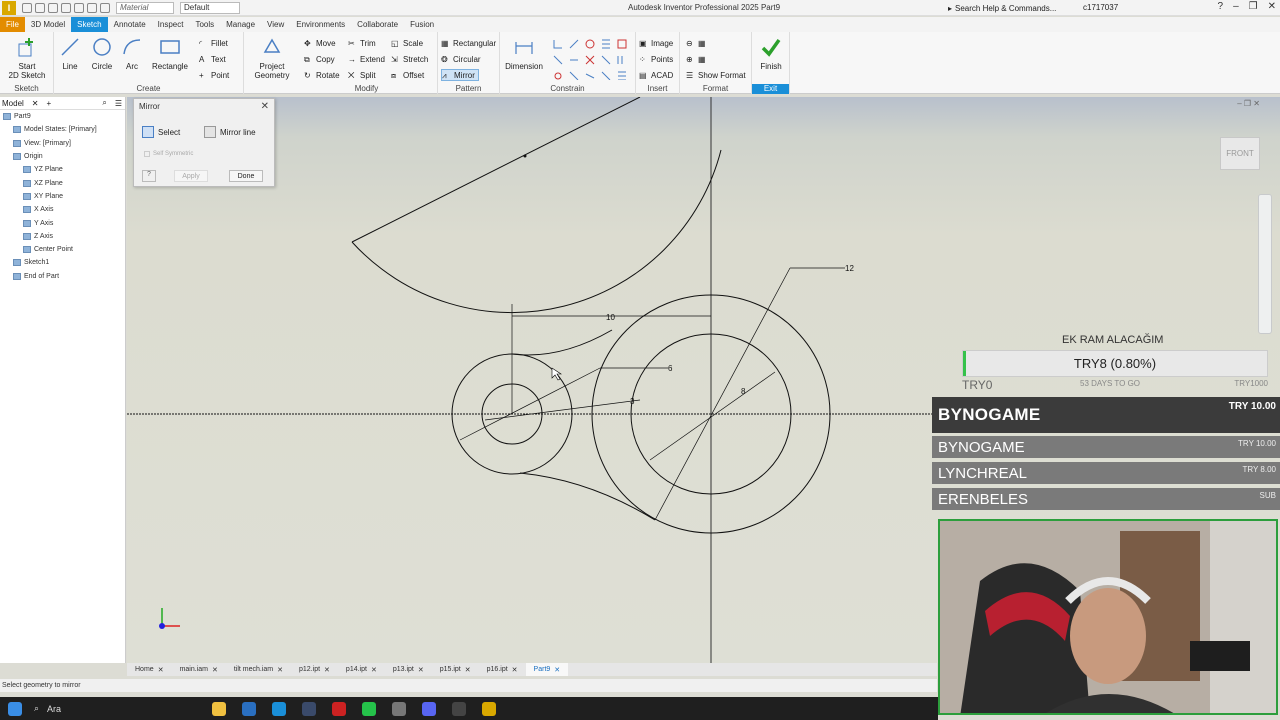 This screenshot has height=720, width=1280. What do you see at coordinates (460, 75) in the screenshot?
I see `mirror-button: ⩘ Mirror` at bounding box center [460, 75].